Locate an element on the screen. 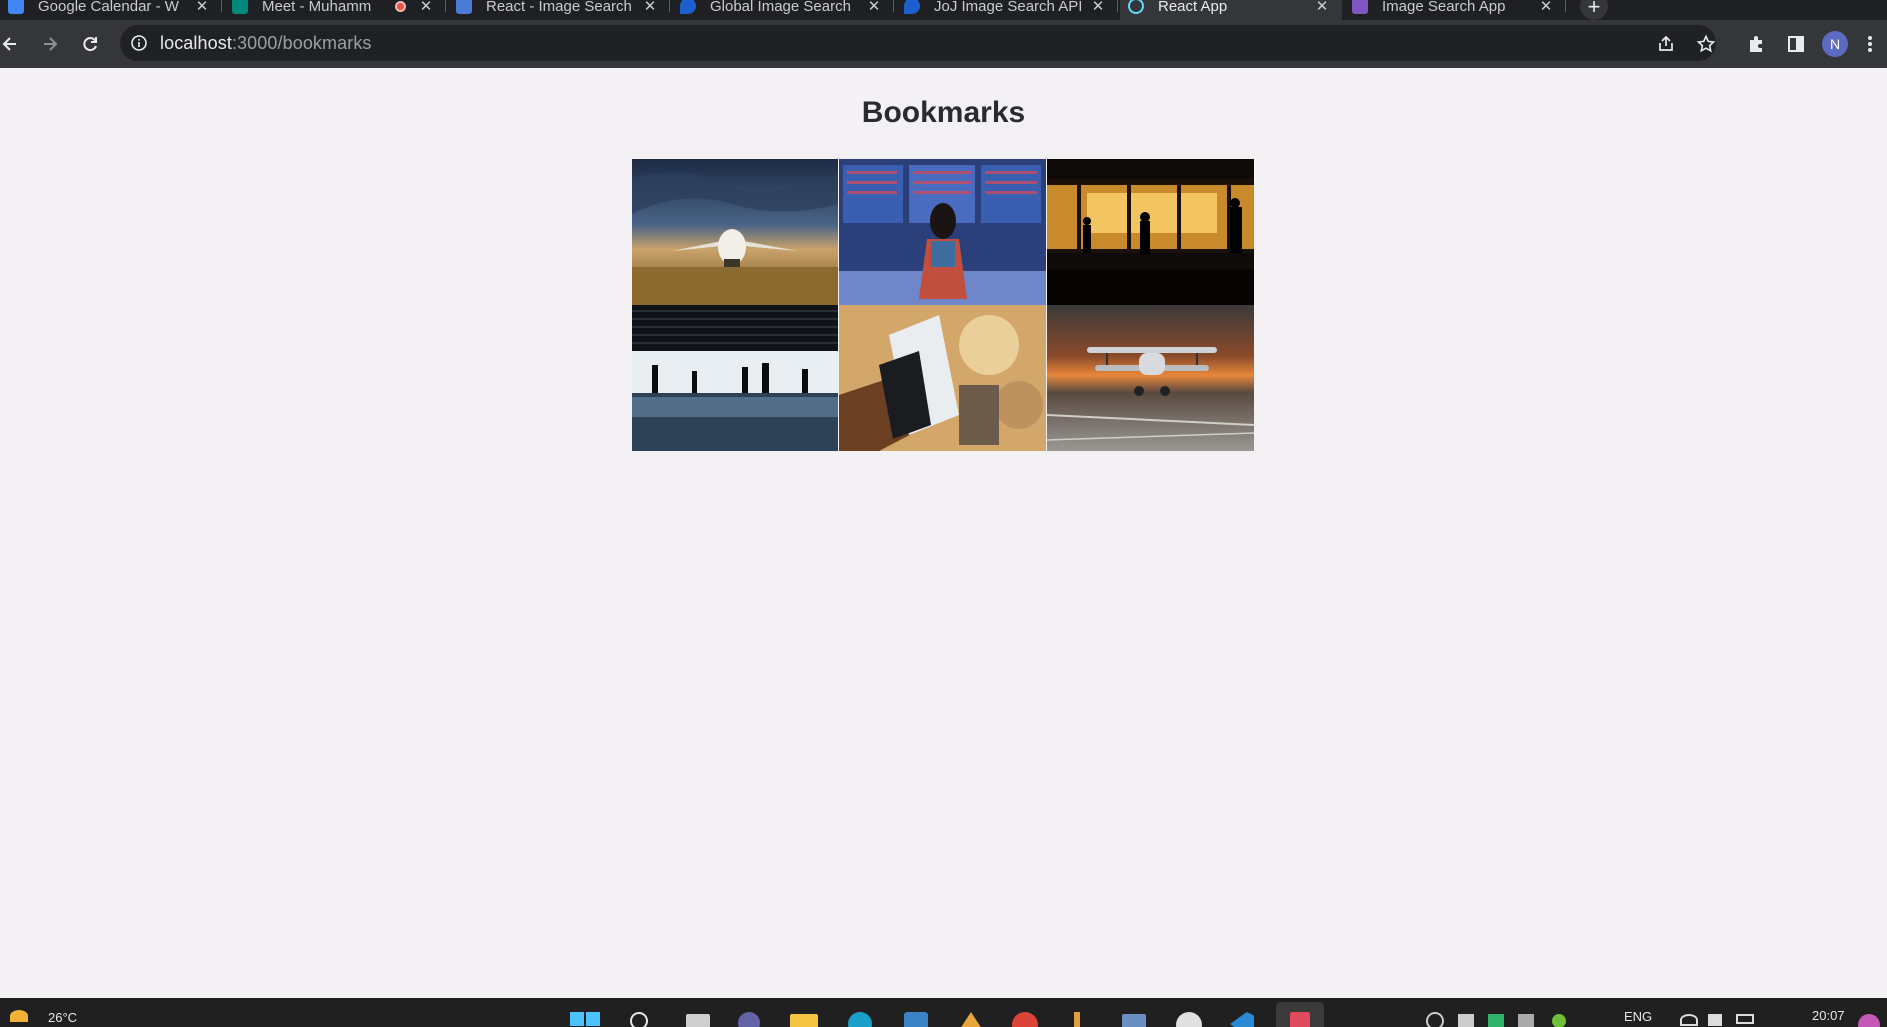 This screenshot has height=1027, width=1887. react-icon is located at coordinates (1136, 7).